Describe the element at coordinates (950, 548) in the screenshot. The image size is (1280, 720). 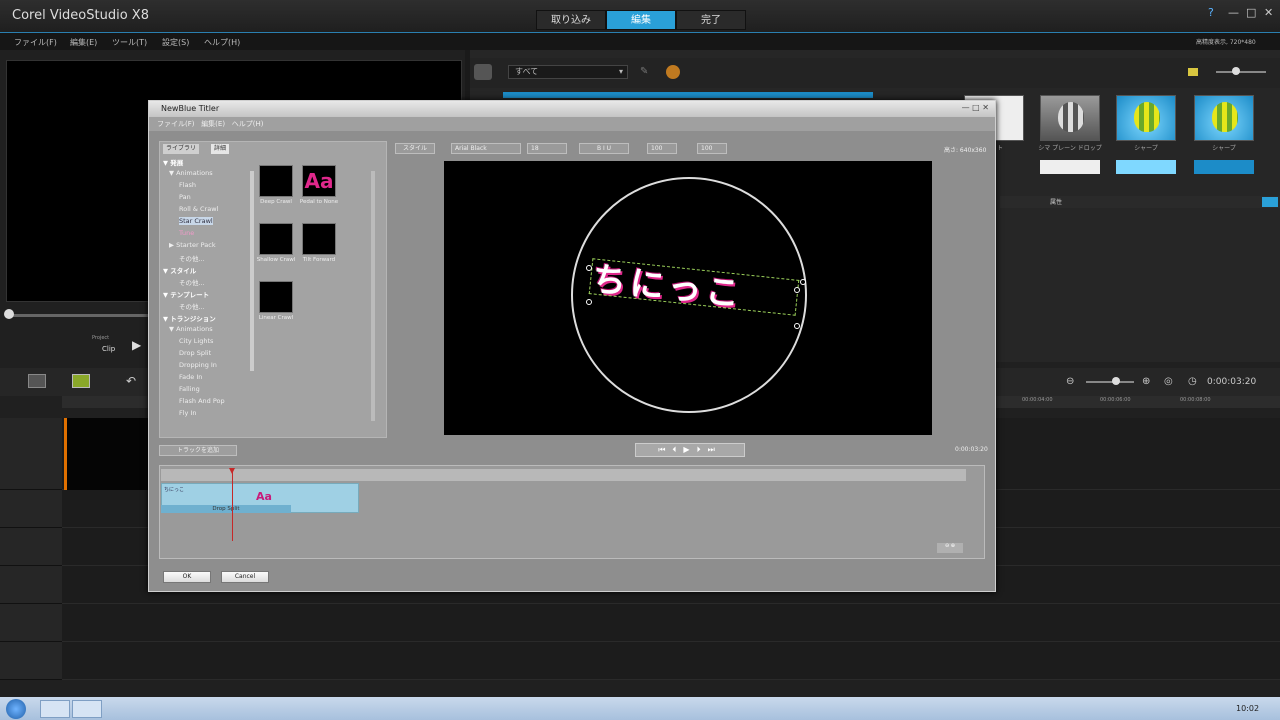
I see `dialog-zoom-controls: ⊖ ⊕` at that location.